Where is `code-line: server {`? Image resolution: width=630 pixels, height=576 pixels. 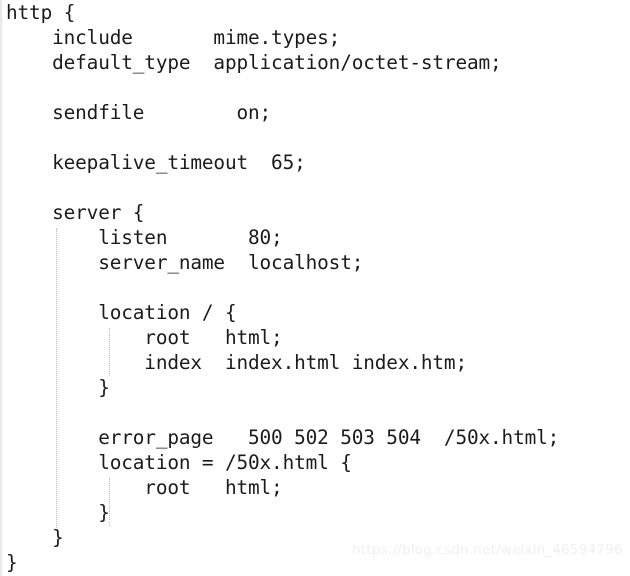 code-line: server { is located at coordinates (75, 212).